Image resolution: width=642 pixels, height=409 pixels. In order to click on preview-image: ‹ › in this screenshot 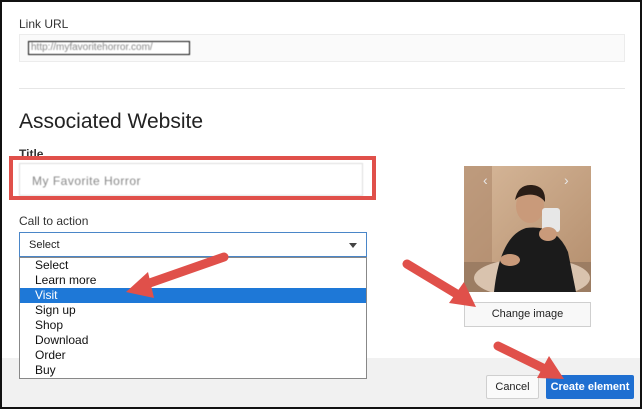, I will do `click(527, 229)`.